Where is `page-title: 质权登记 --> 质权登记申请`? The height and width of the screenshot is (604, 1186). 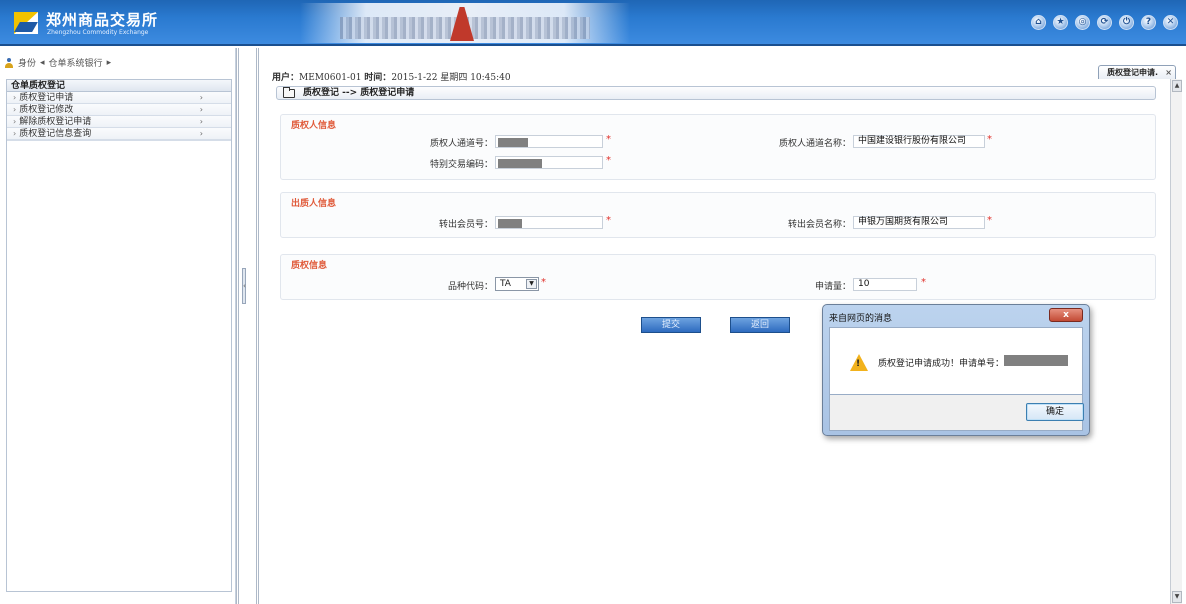 page-title: 质权登记 --> 质权登记申请 is located at coordinates (359, 93).